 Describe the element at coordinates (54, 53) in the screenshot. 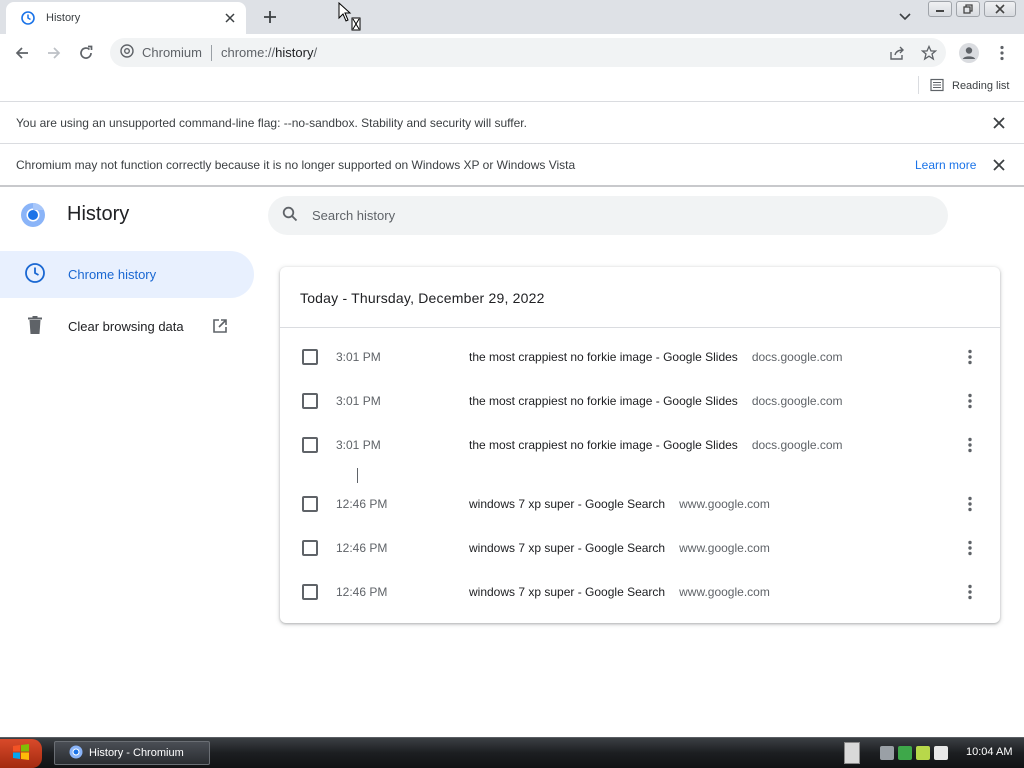

I see `forward-arrow-icon` at that location.